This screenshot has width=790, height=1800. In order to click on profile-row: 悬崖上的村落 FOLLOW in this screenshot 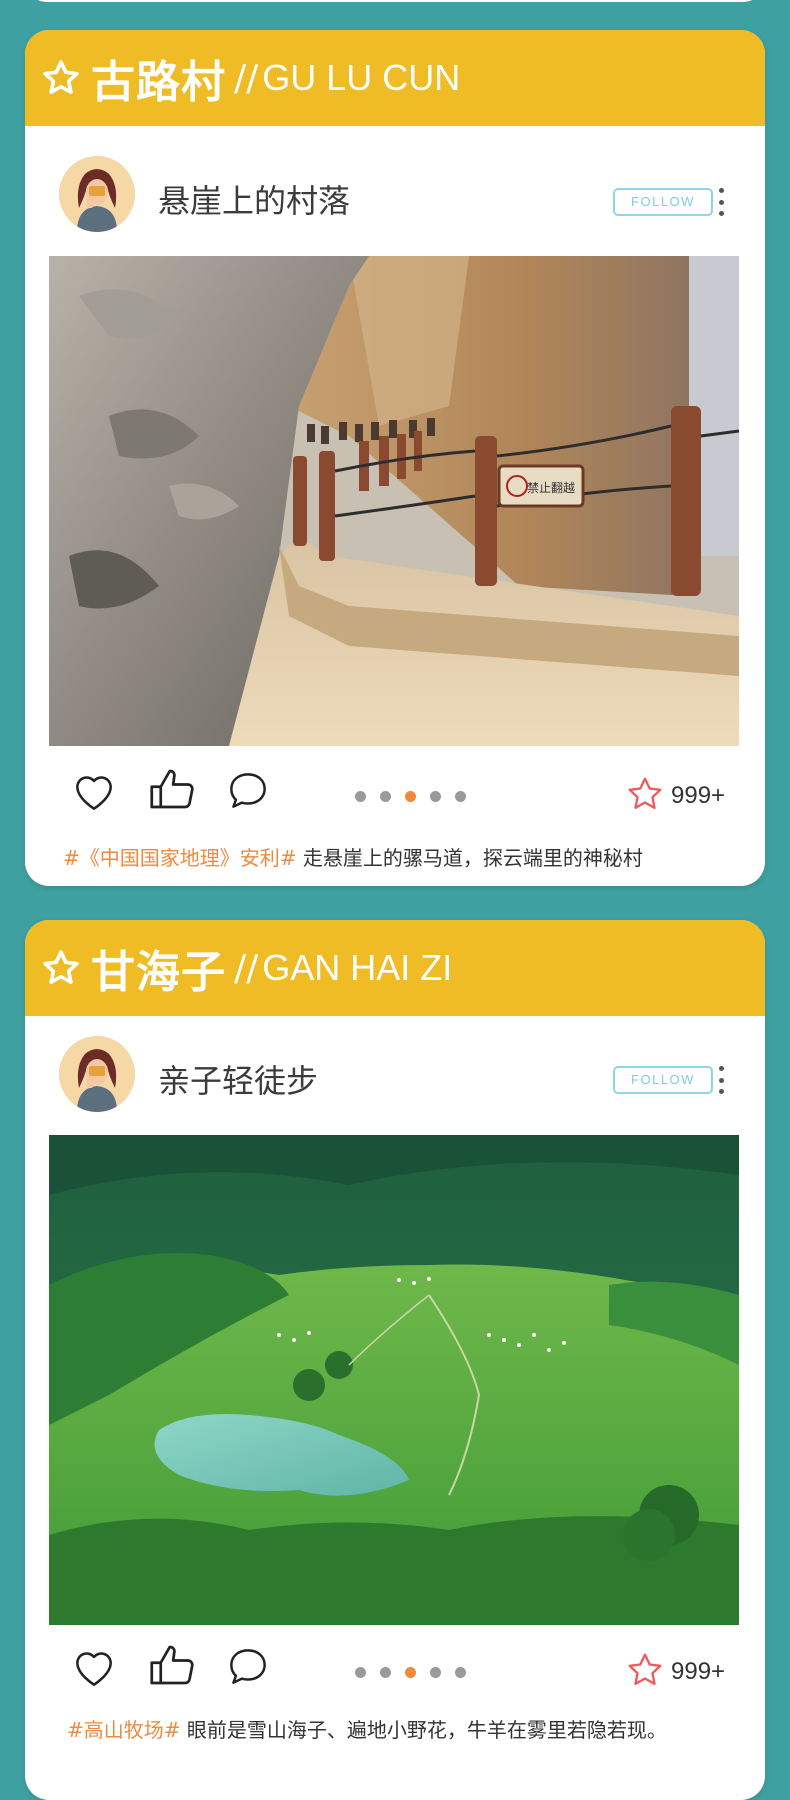, I will do `click(395, 191)`.